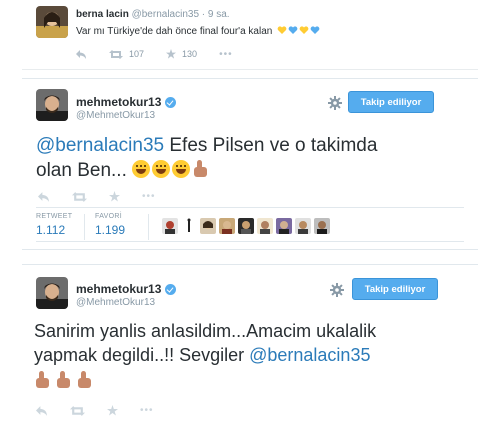 The height and width of the screenshot is (426, 500). I want to click on tweet-time: · 9 sa., so click(216, 14).